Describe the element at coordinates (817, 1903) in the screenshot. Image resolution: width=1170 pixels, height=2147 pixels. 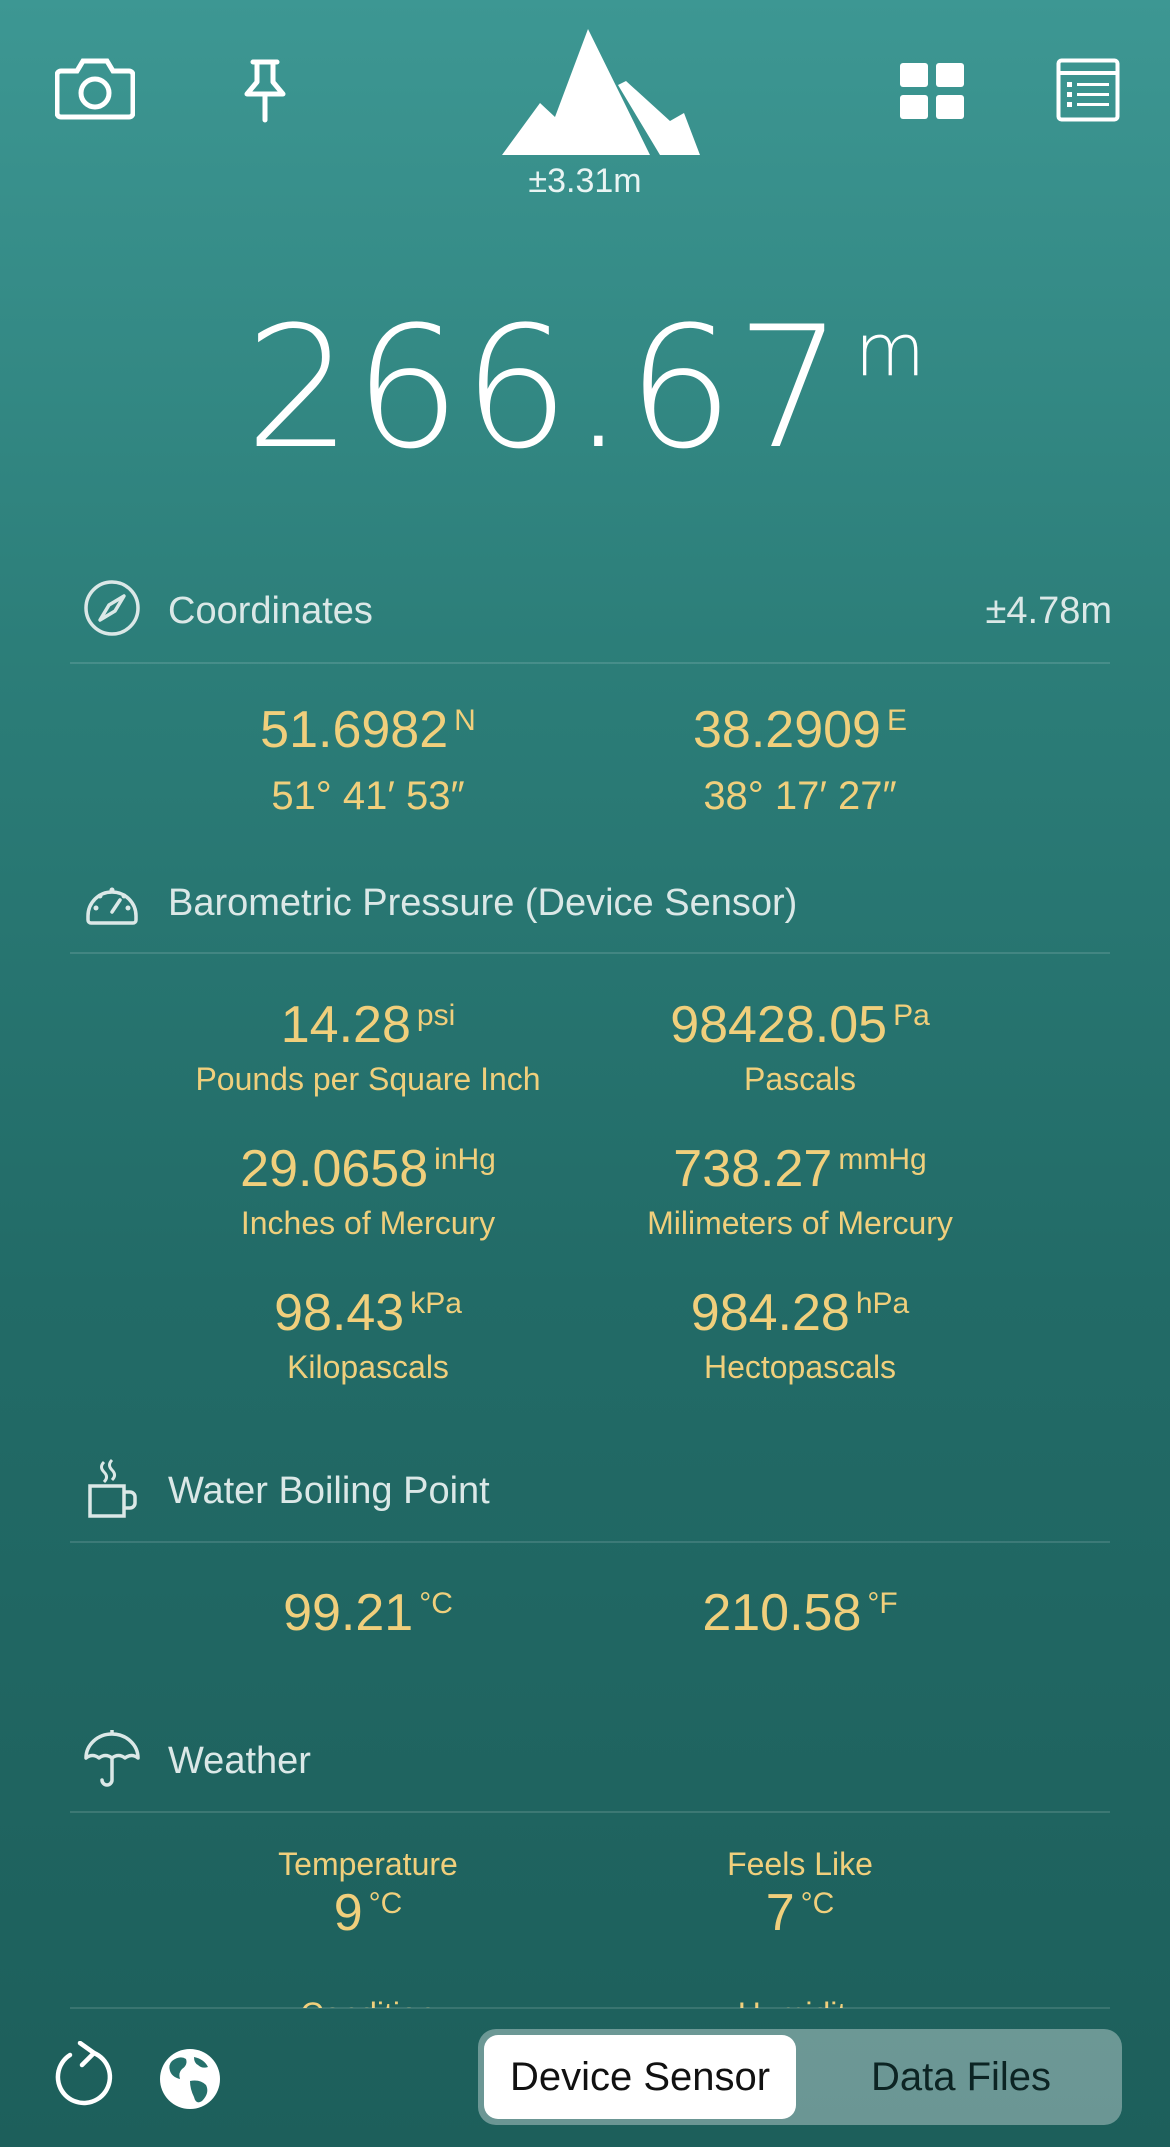
I see `feels-like-unit: °C` at that location.